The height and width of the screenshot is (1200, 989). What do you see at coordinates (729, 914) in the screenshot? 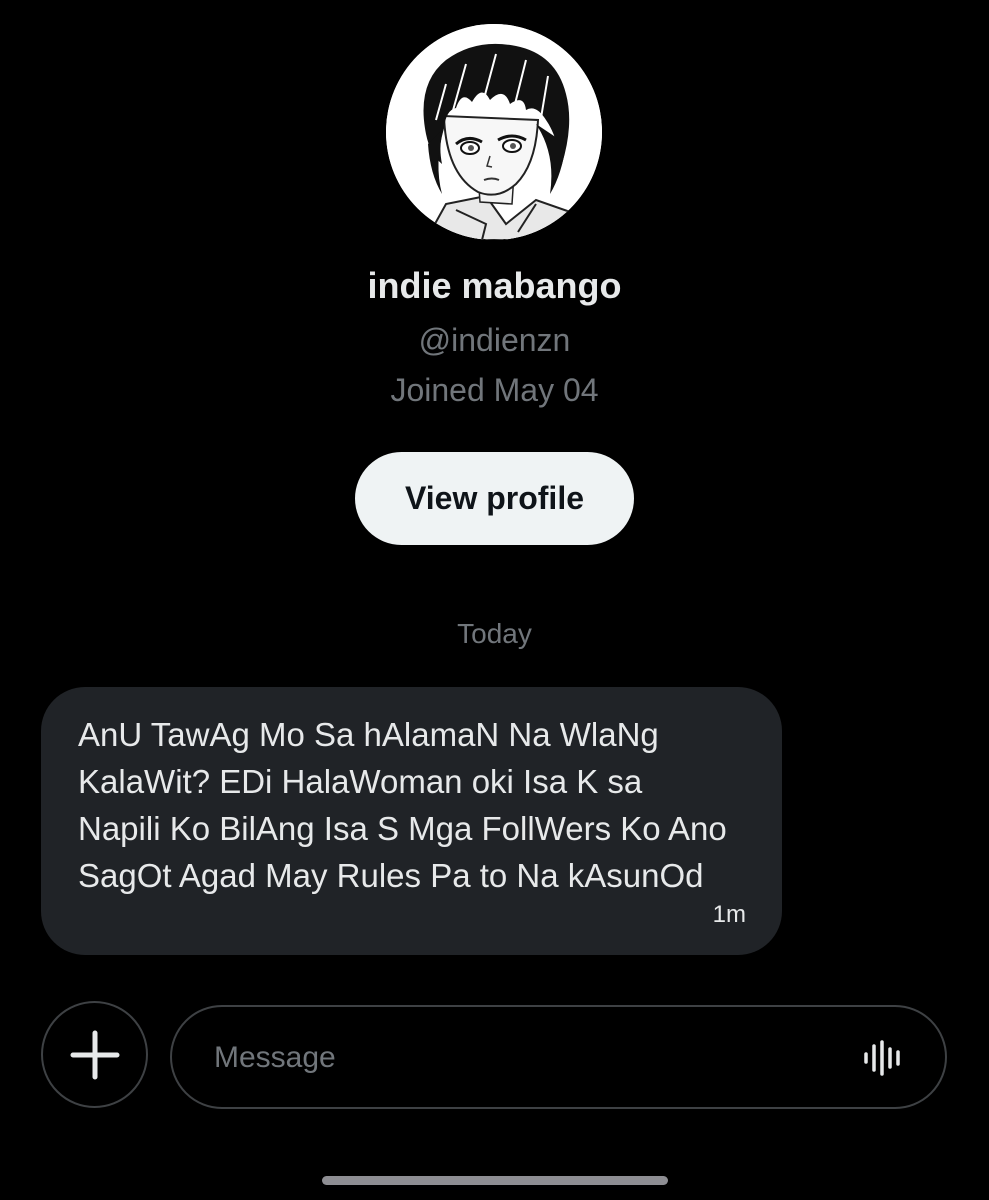
I see `message-timestamp: 1m` at bounding box center [729, 914].